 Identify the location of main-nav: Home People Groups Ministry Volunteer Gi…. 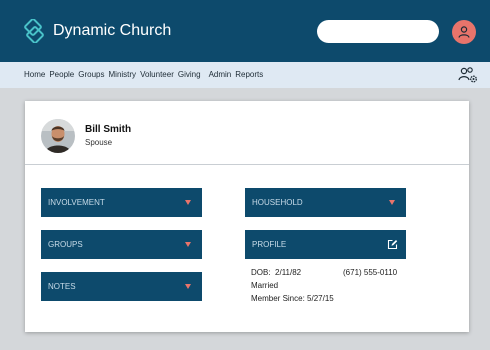
(245, 75).